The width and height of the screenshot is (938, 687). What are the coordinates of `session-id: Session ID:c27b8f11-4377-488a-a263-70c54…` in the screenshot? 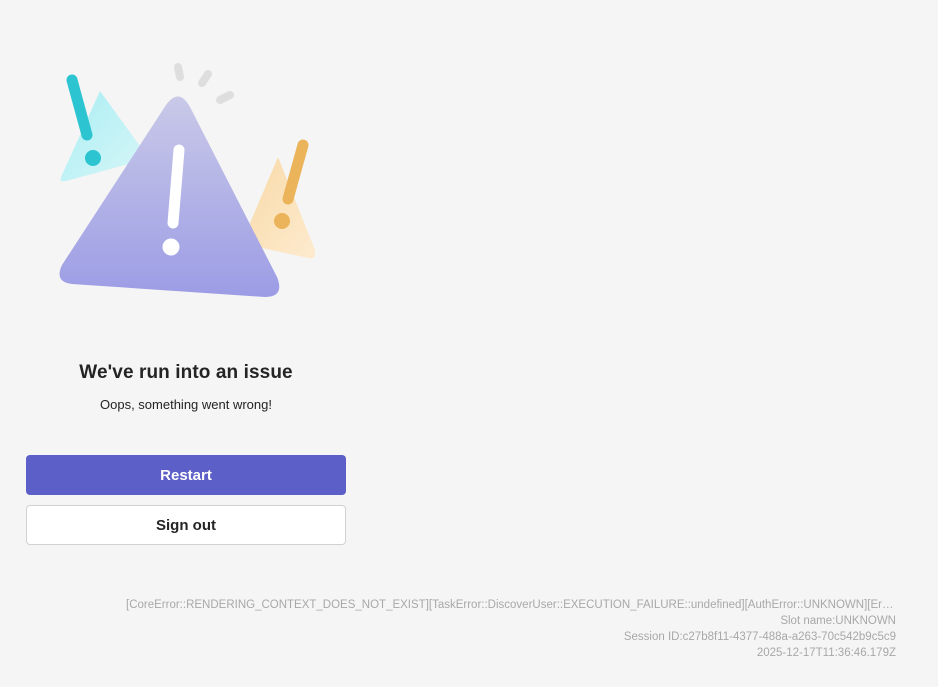 It's located at (759, 637).